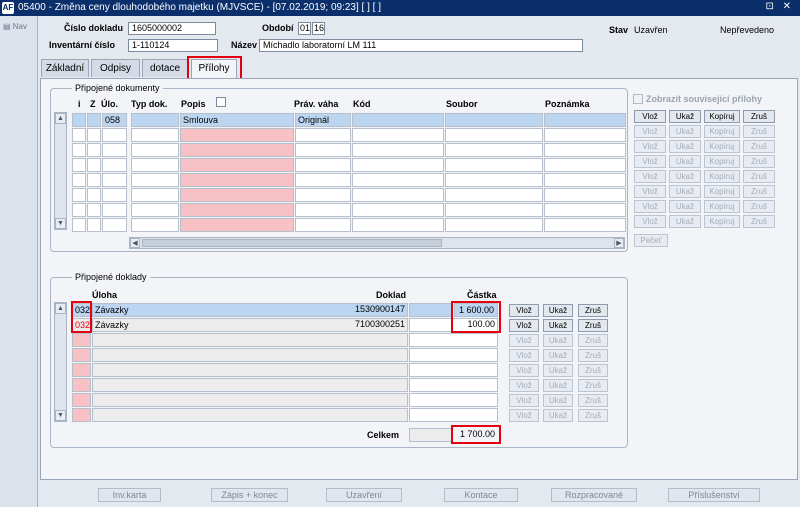  I want to click on records-vscrollbar, so click(60, 362).